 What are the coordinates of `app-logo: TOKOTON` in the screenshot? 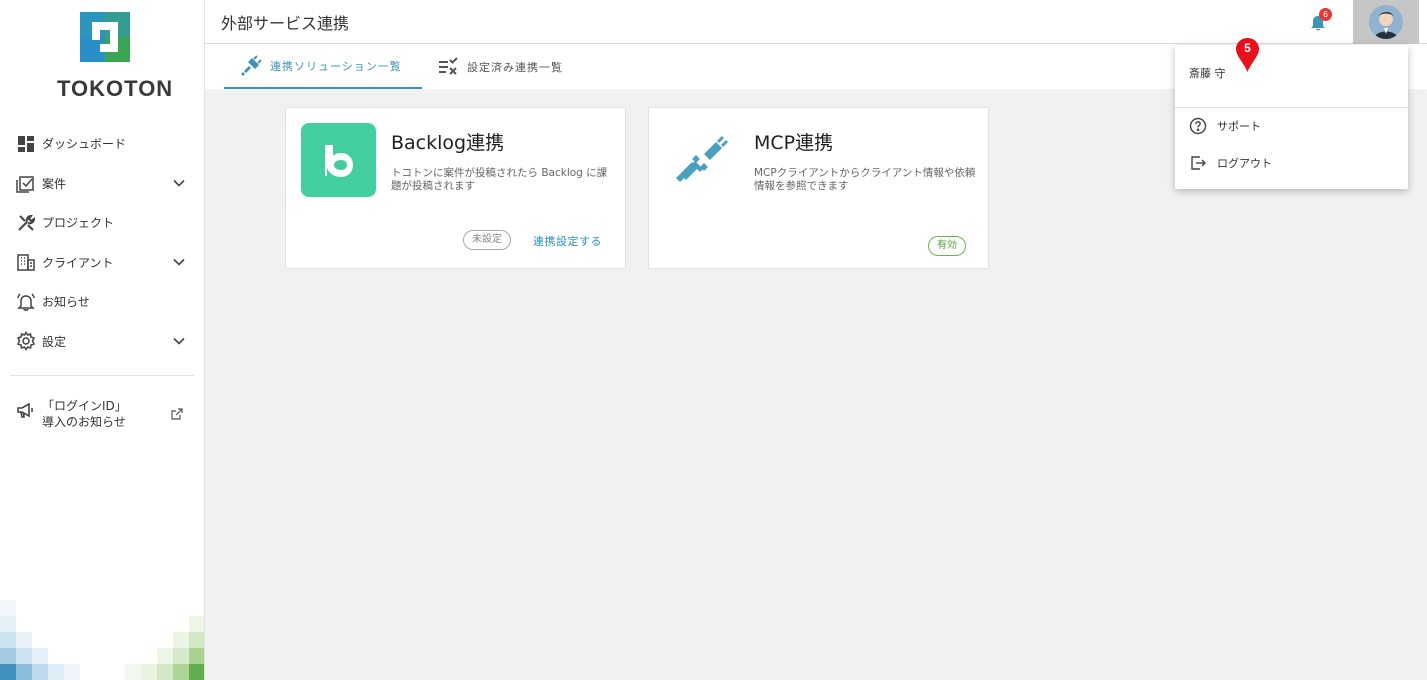 It's located at (115, 57).